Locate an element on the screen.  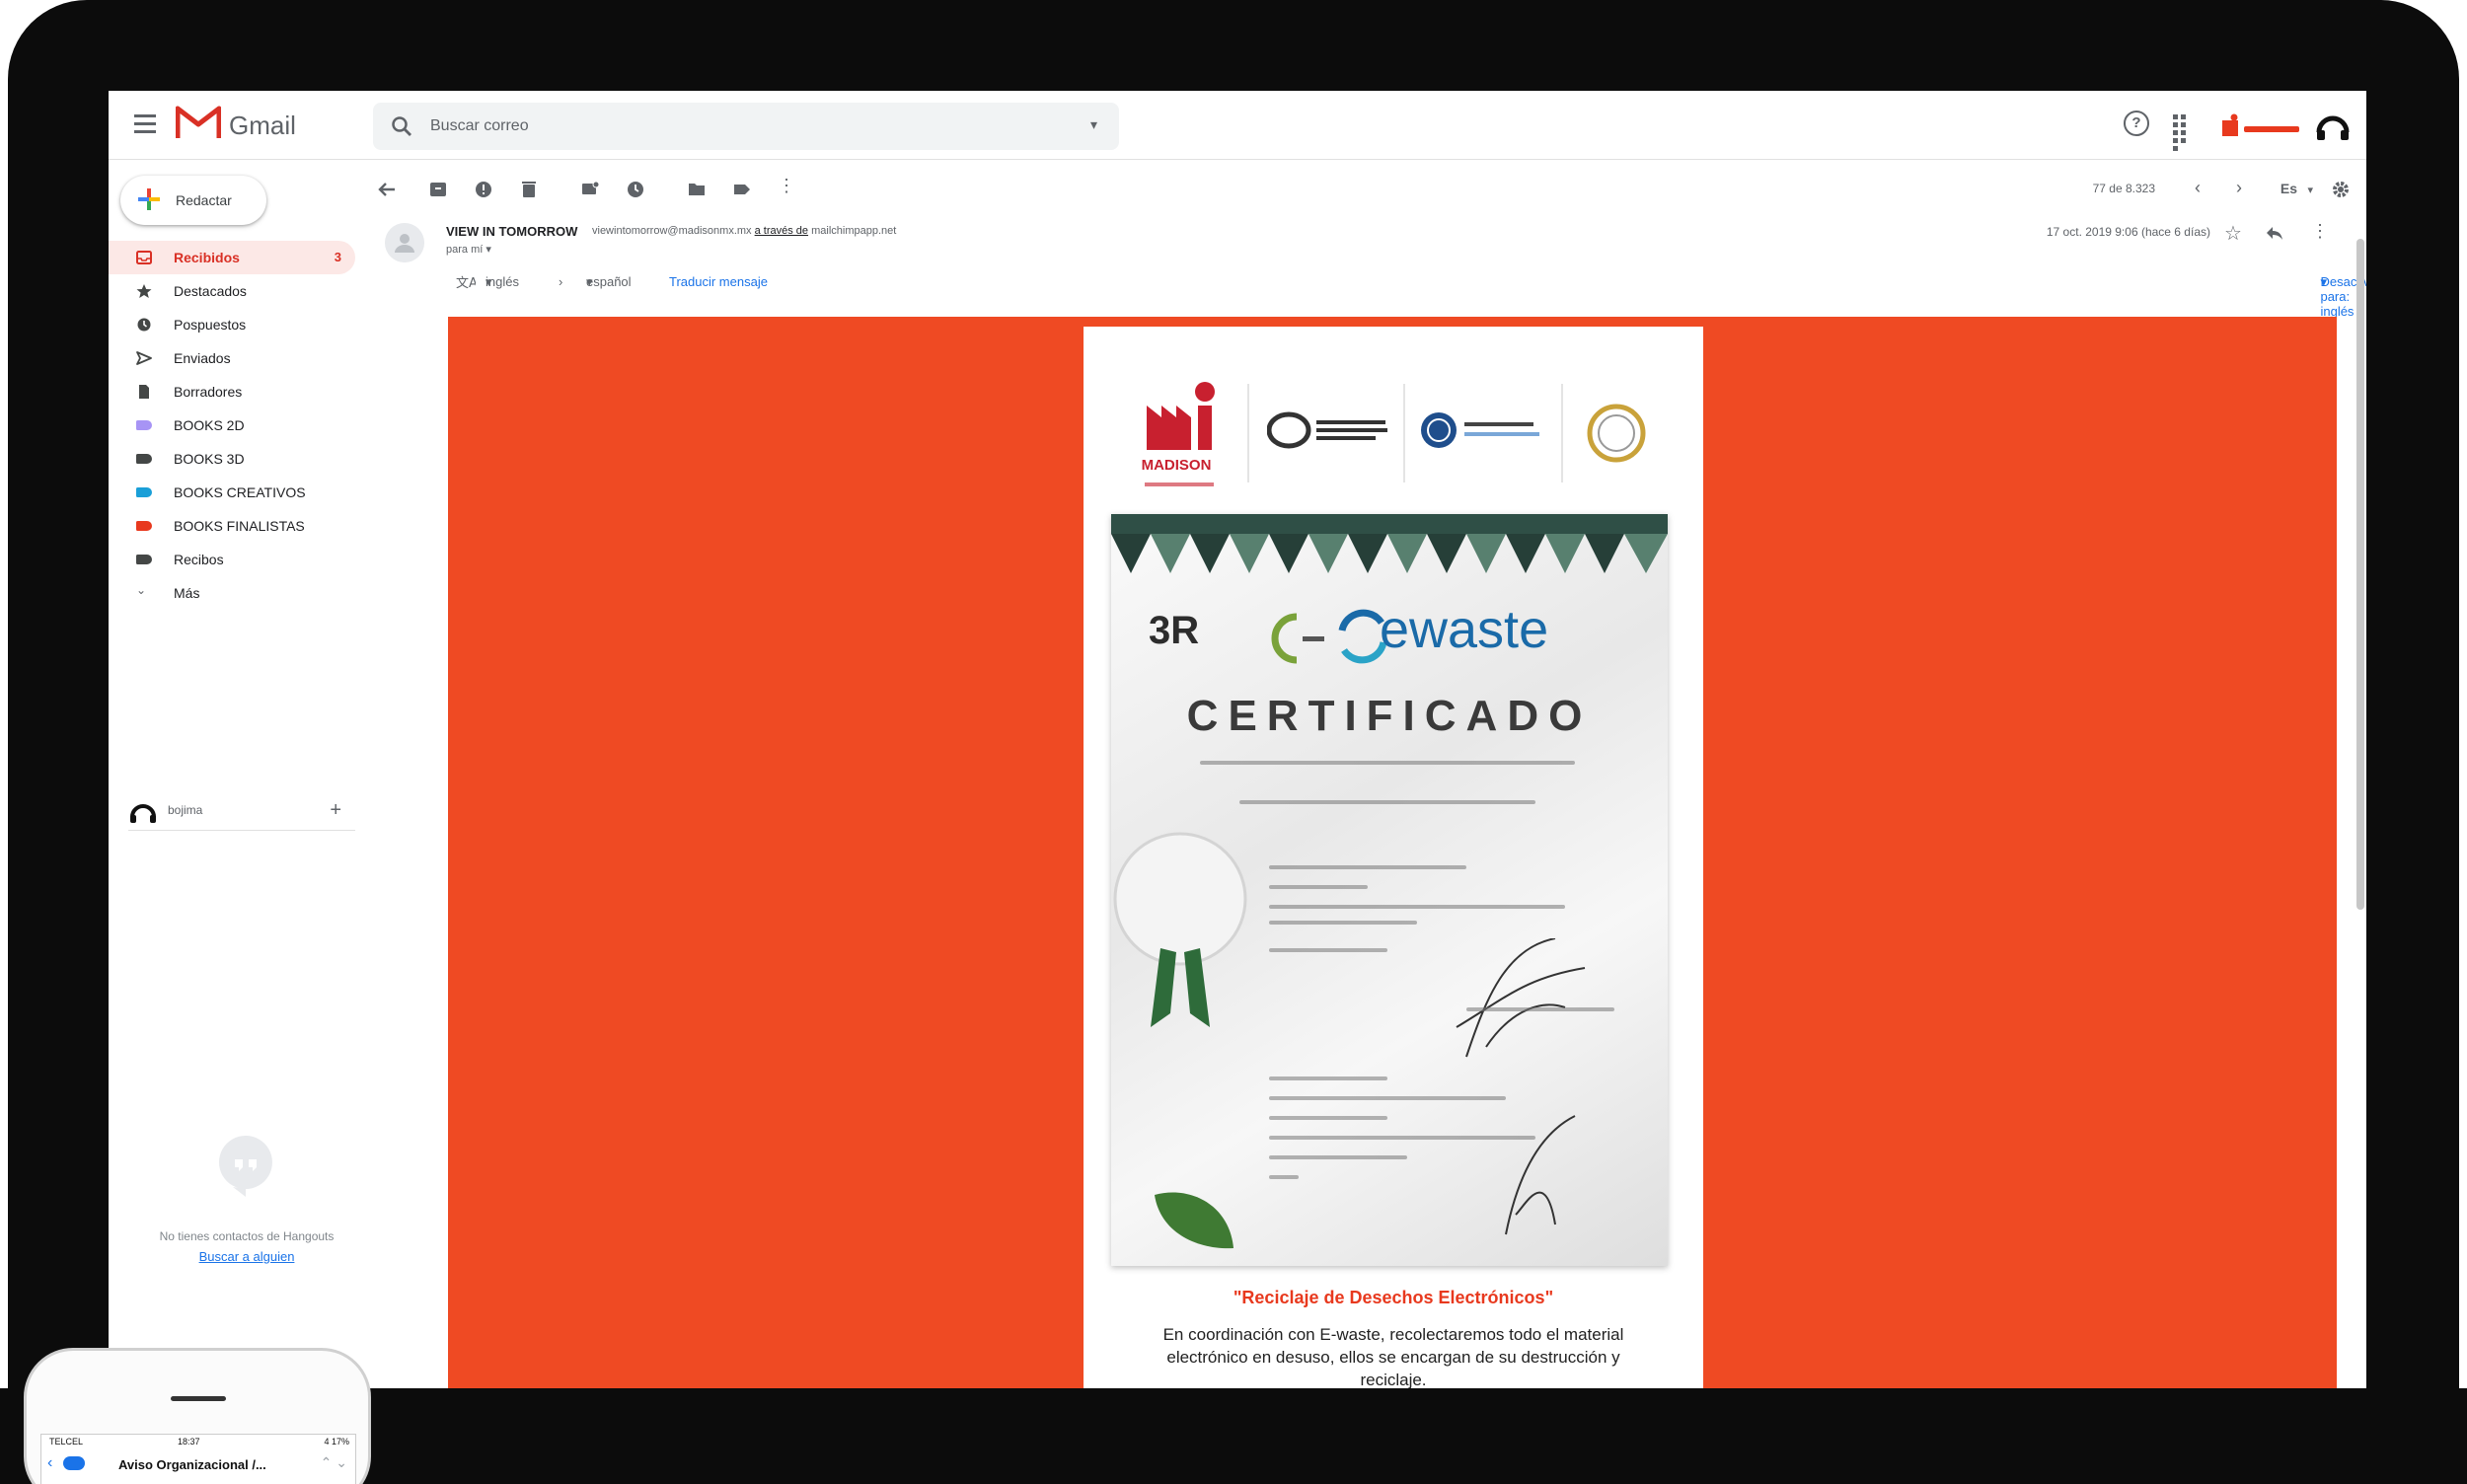
input-tools-button: Es is located at coordinates (2288, 188).